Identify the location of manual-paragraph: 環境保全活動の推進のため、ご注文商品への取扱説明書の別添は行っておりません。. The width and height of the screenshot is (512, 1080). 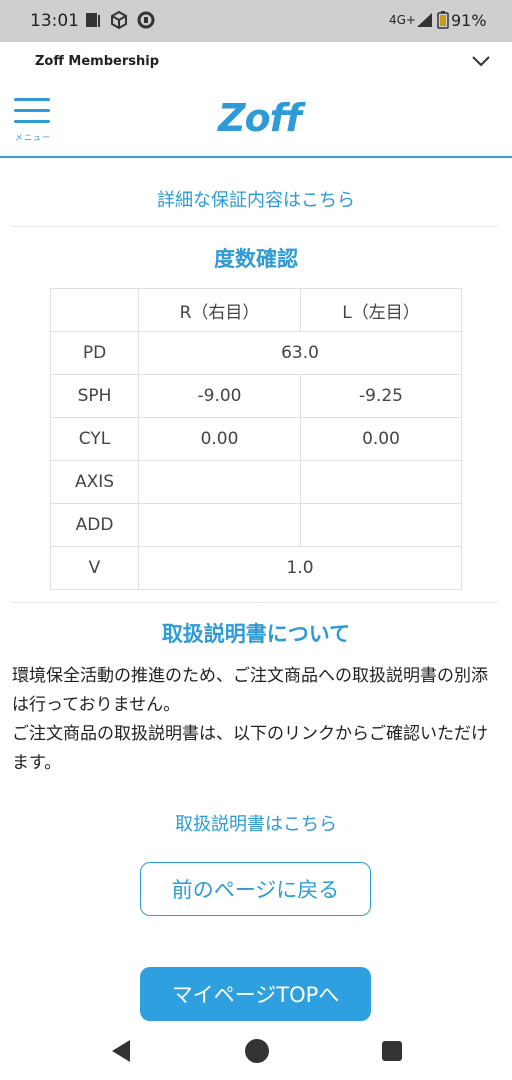
(250, 690).